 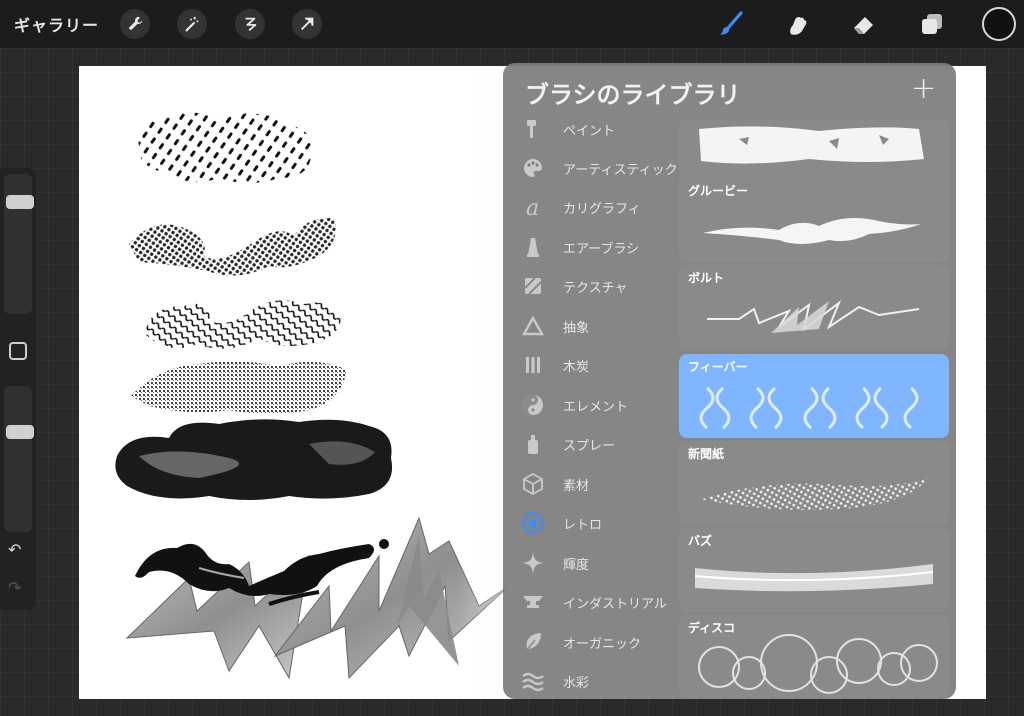 What do you see at coordinates (731, 24) in the screenshot?
I see `brush-icon` at bounding box center [731, 24].